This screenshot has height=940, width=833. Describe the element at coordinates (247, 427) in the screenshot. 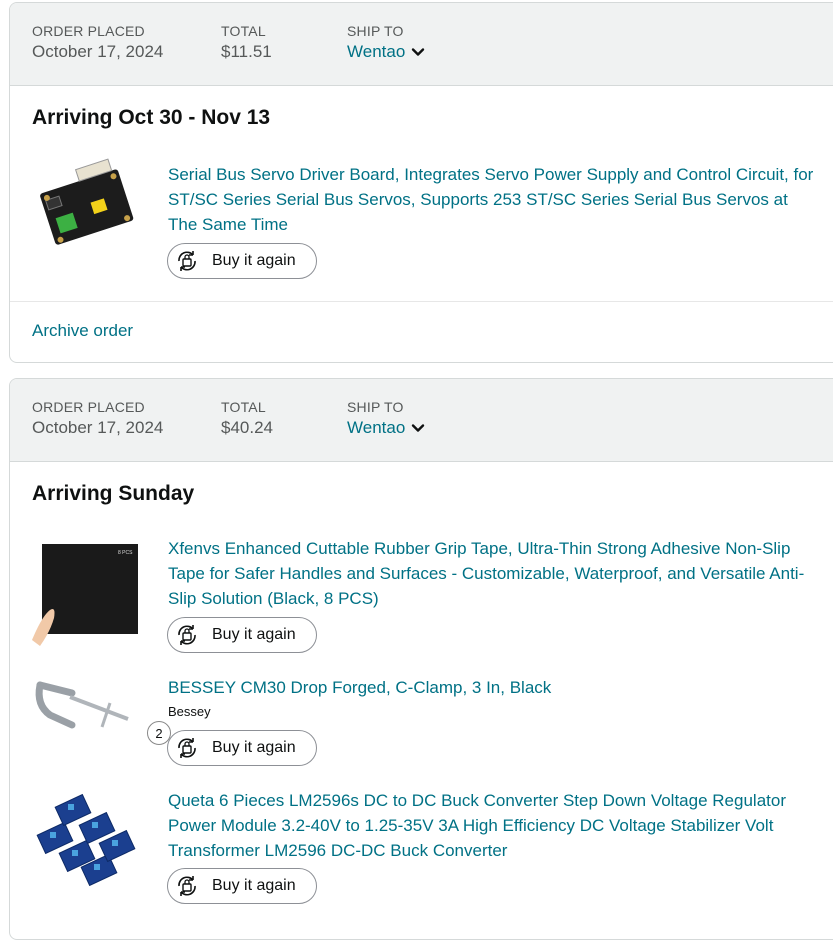

I see `total-value: $40.24` at that location.